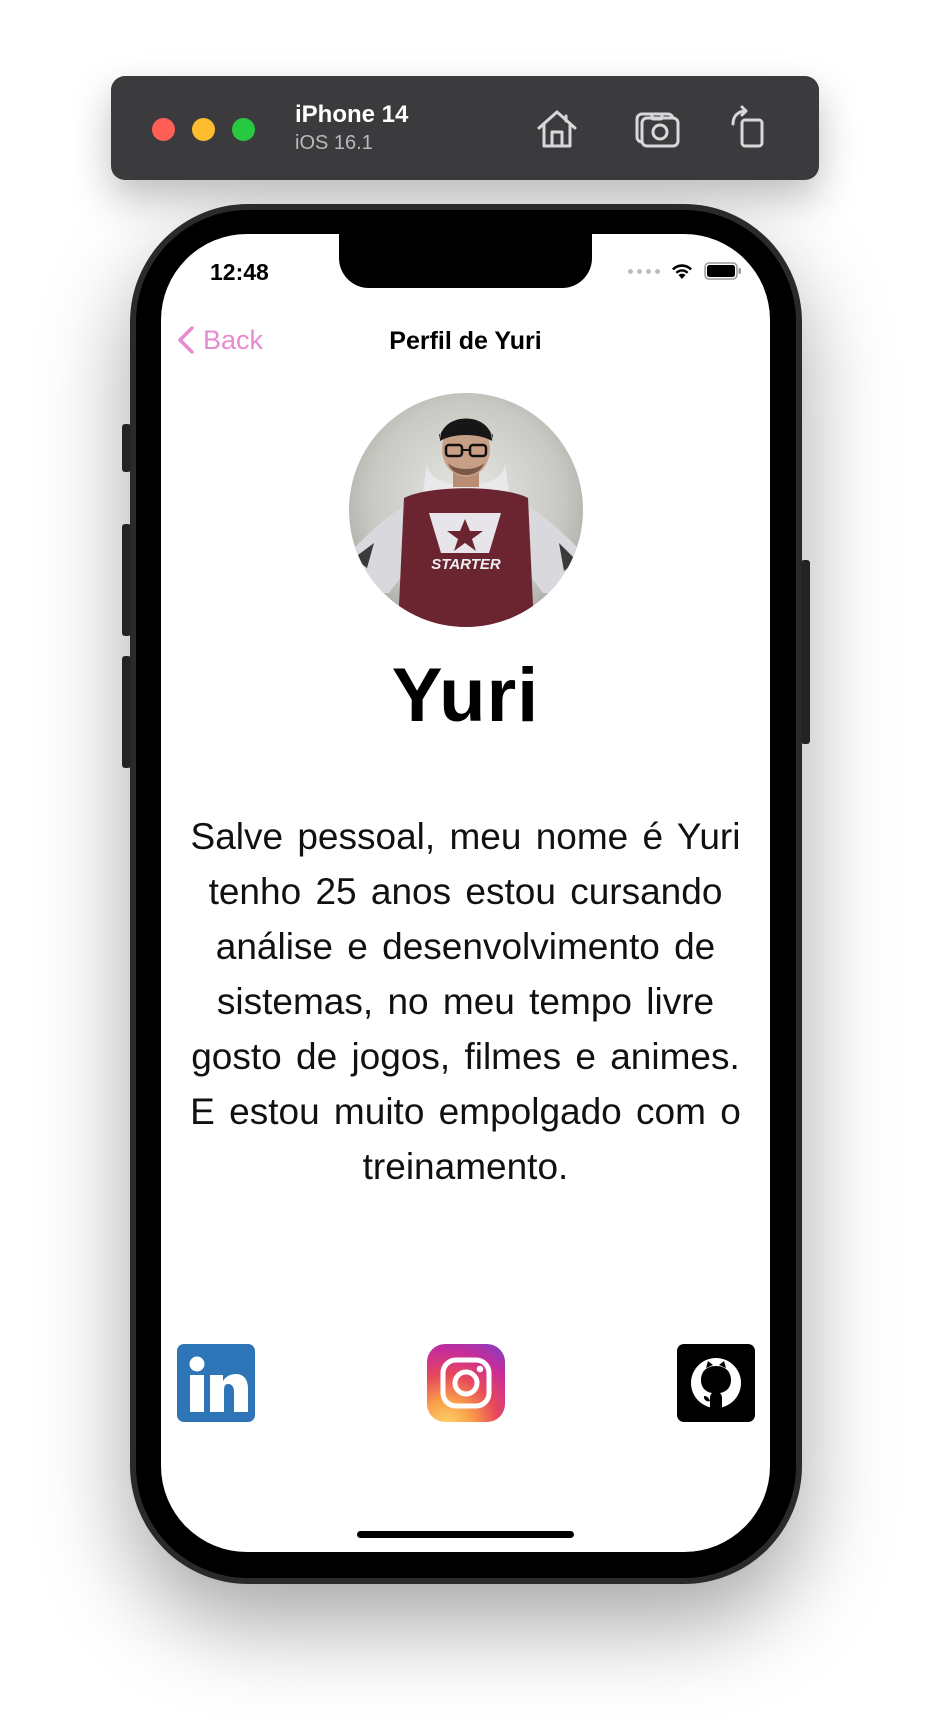 Image resolution: width=930 pixels, height=1736 pixels. I want to click on power-button, so click(805, 652).